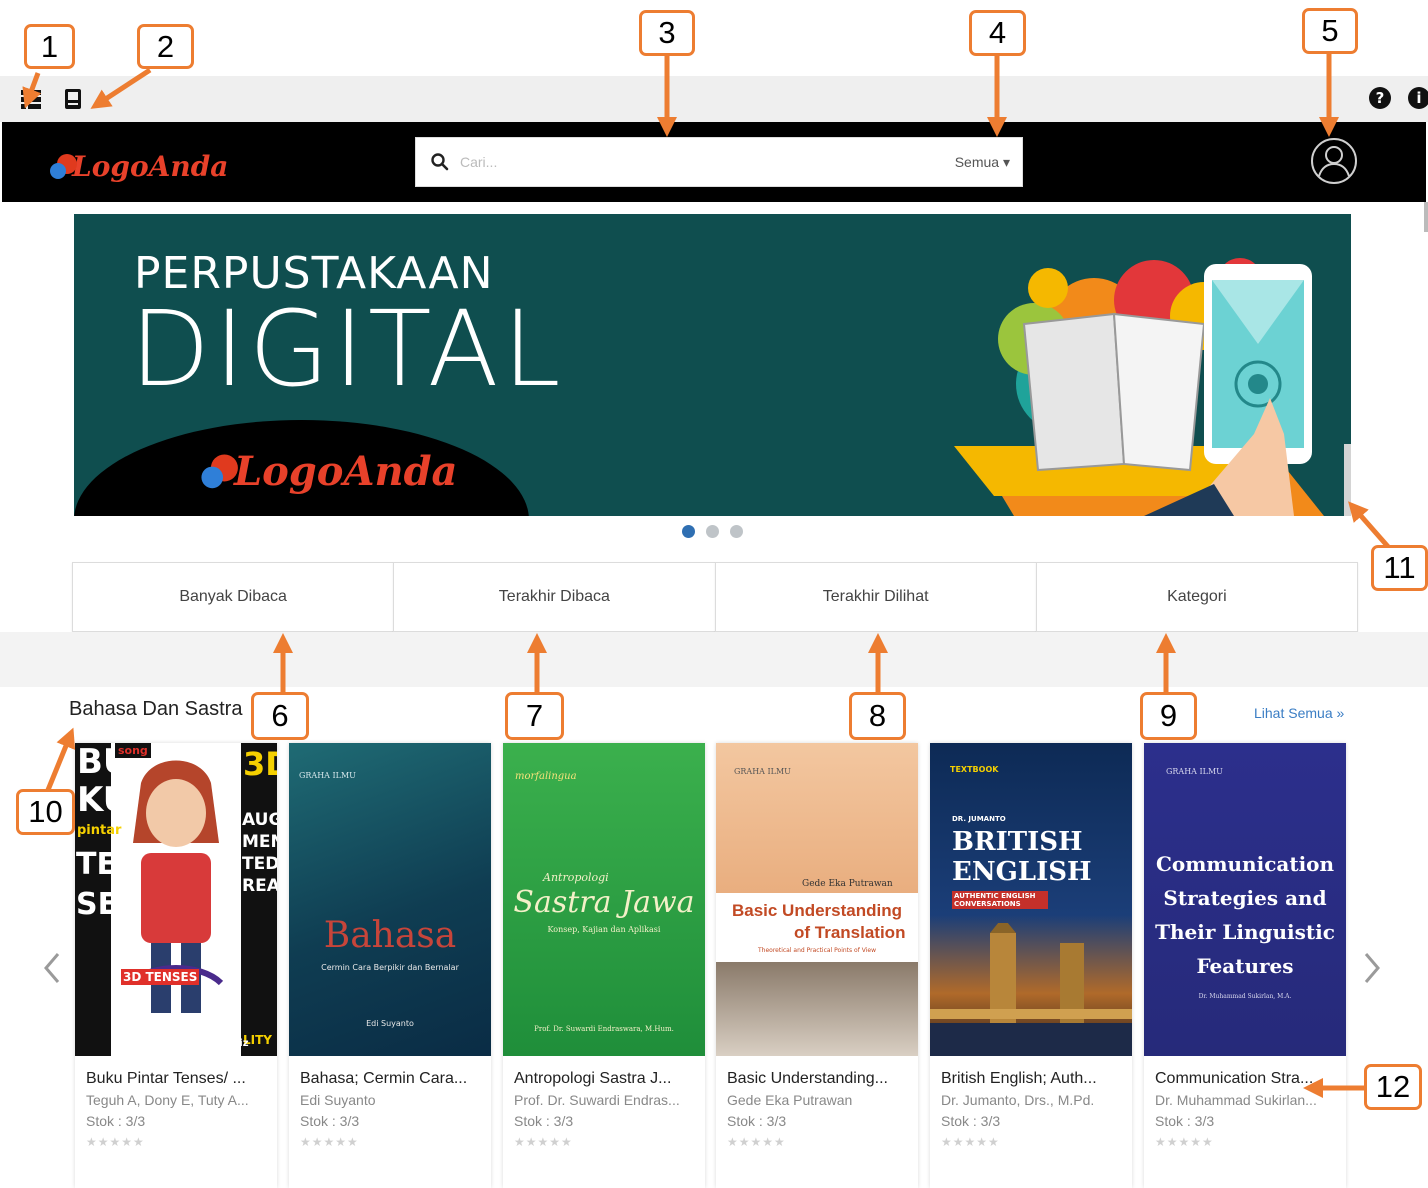 The height and width of the screenshot is (1188, 1428). What do you see at coordinates (604, 929) in the screenshot?
I see `cover-text: Konsep, Kajian dan Aplikasi` at bounding box center [604, 929].